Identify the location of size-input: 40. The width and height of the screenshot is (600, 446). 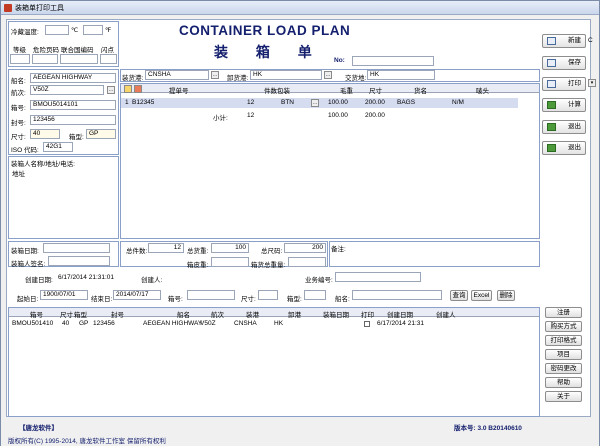
(45, 134).